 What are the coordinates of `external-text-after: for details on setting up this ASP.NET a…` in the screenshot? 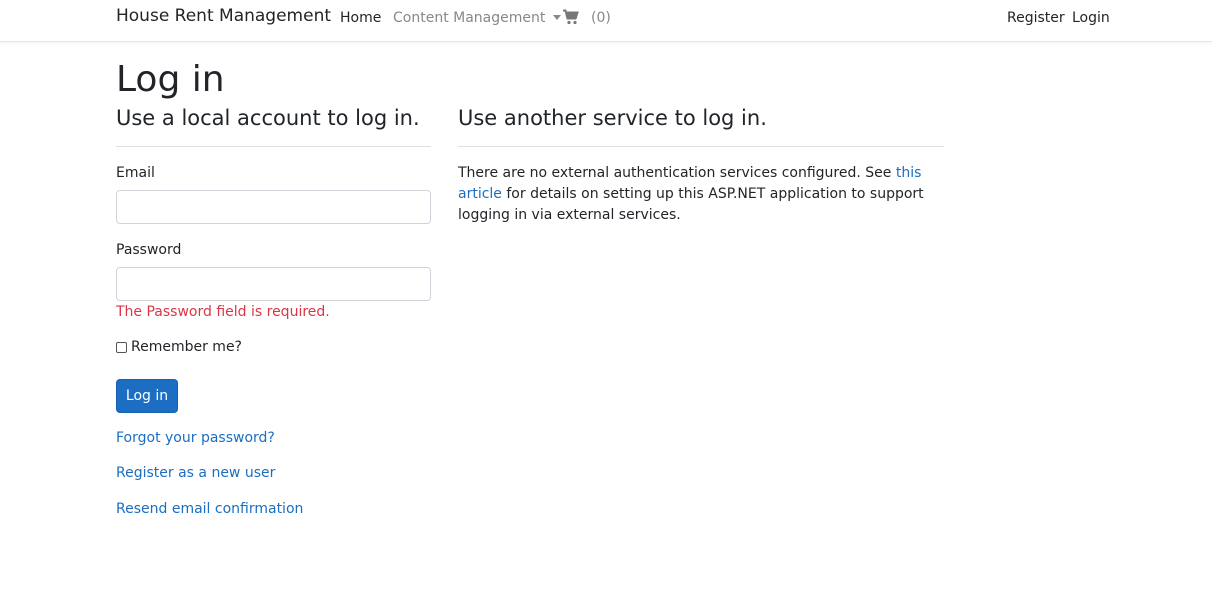 It's located at (691, 204).